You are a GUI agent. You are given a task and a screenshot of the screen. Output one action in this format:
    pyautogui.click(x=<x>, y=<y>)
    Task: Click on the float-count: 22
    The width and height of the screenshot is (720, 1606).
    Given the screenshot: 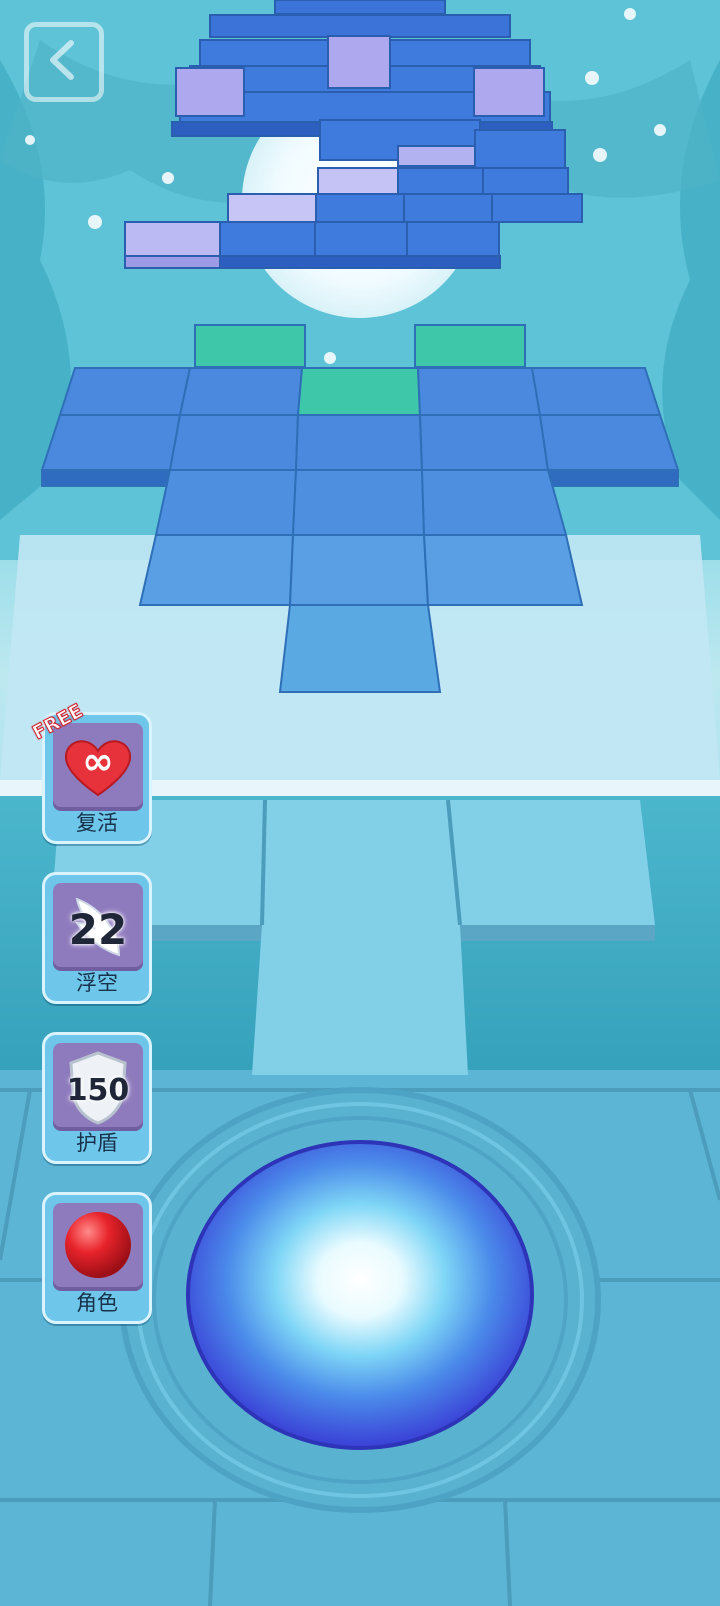 What is the action you would take?
    pyautogui.click(x=98, y=929)
    